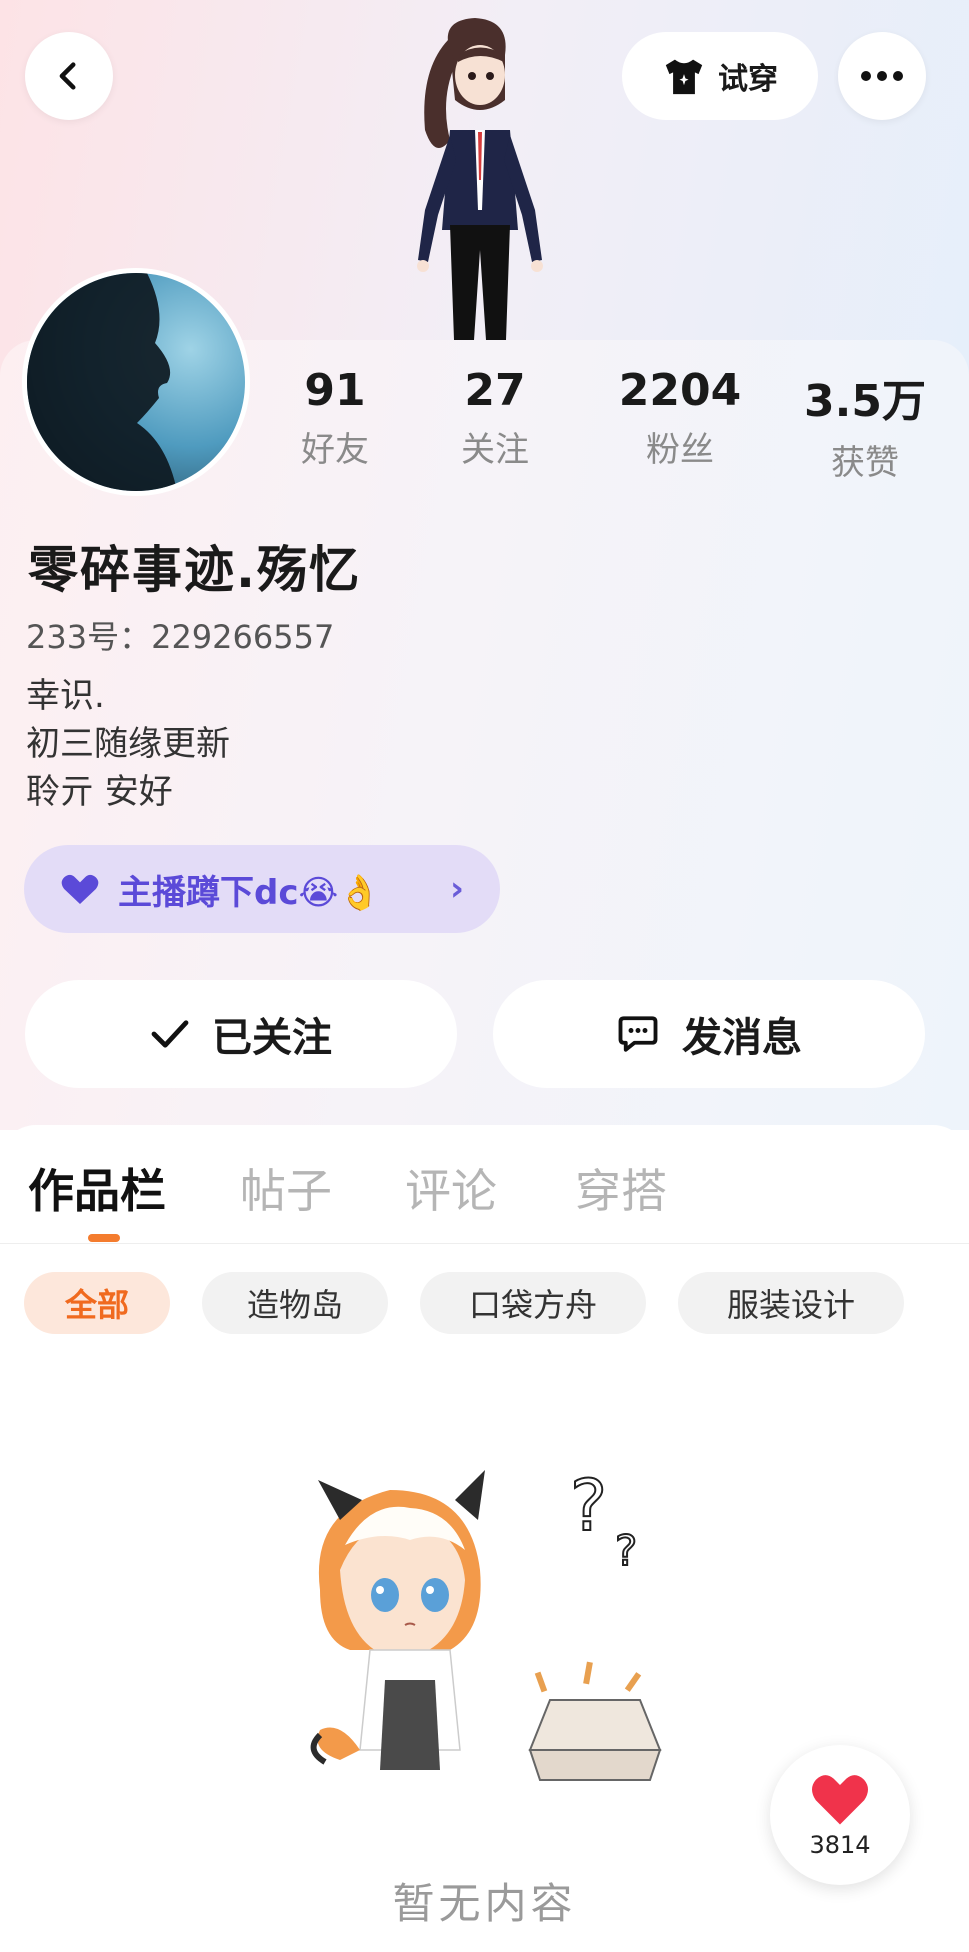  I want to click on stat-value: 3.5万, so click(865, 401).